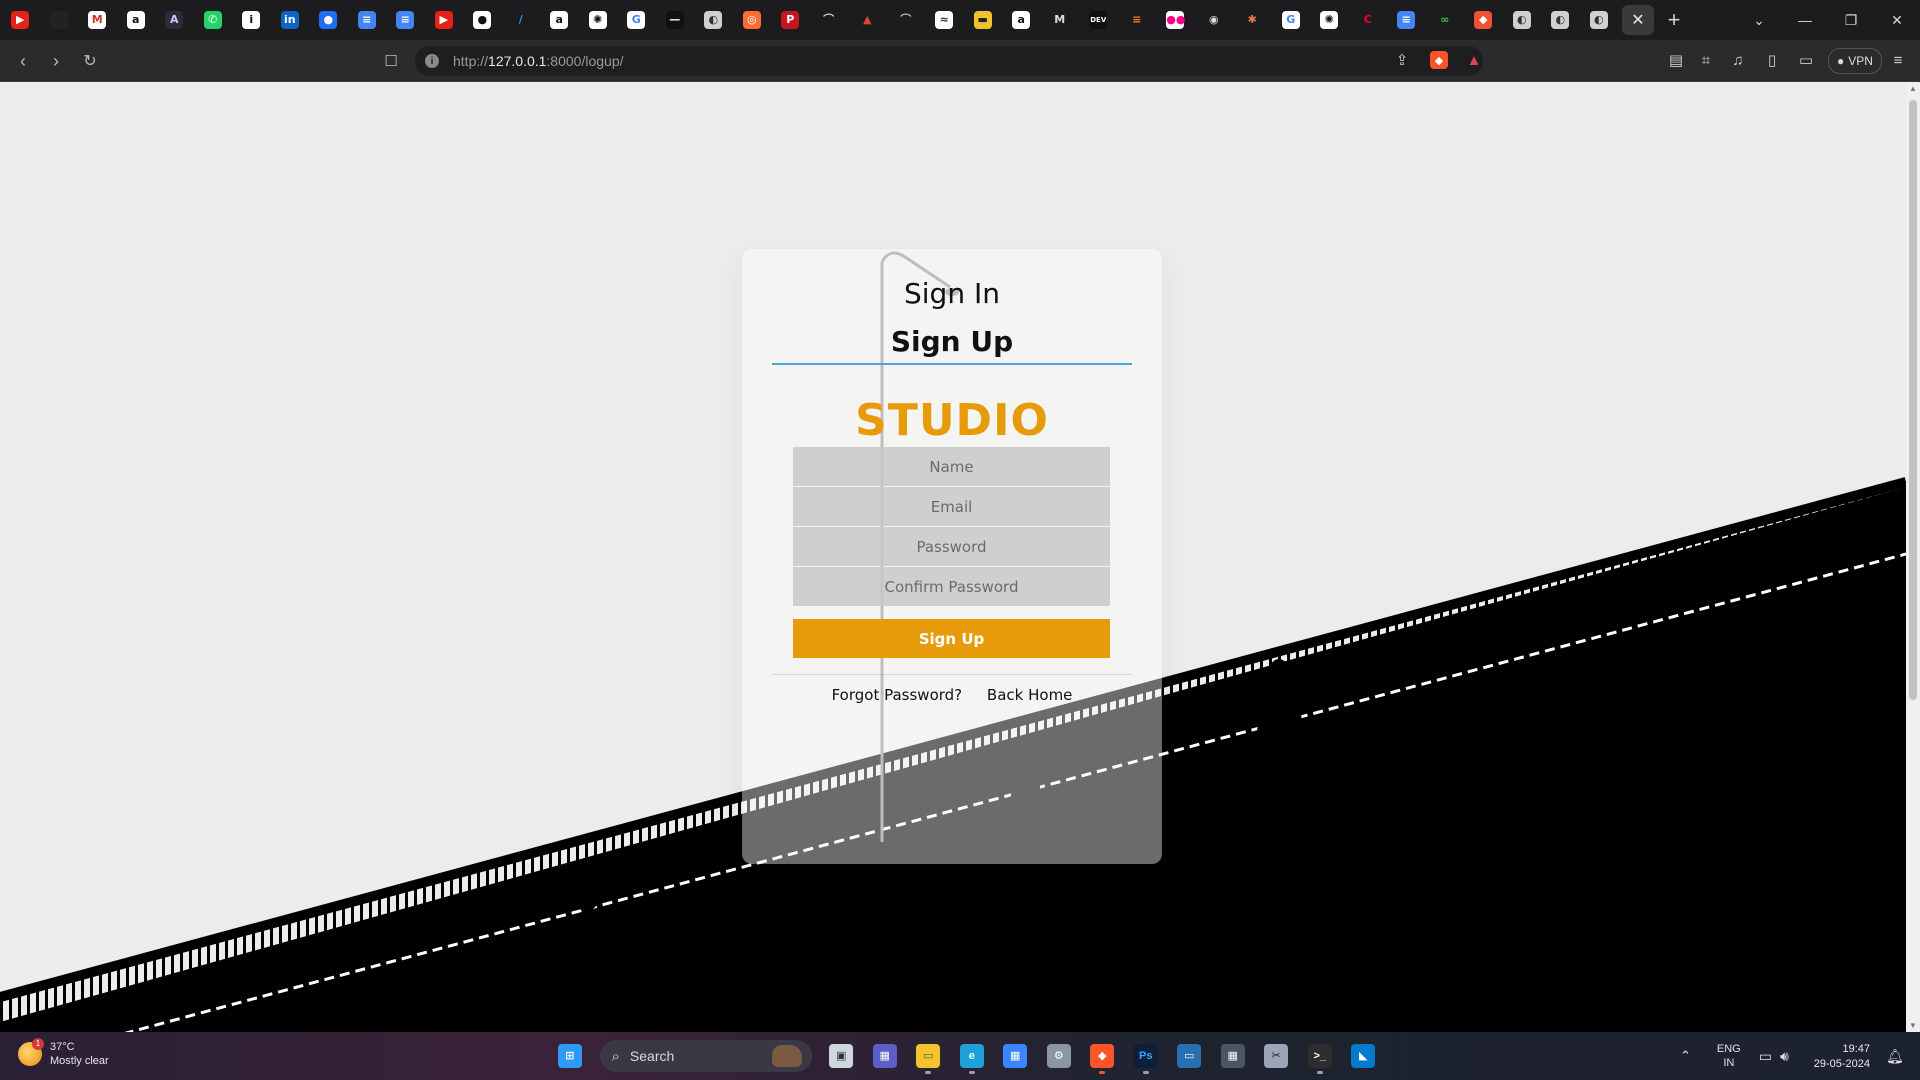 This screenshot has height=1080, width=1920. Describe the element at coordinates (951, 546) in the screenshot. I see `password-input` at that location.